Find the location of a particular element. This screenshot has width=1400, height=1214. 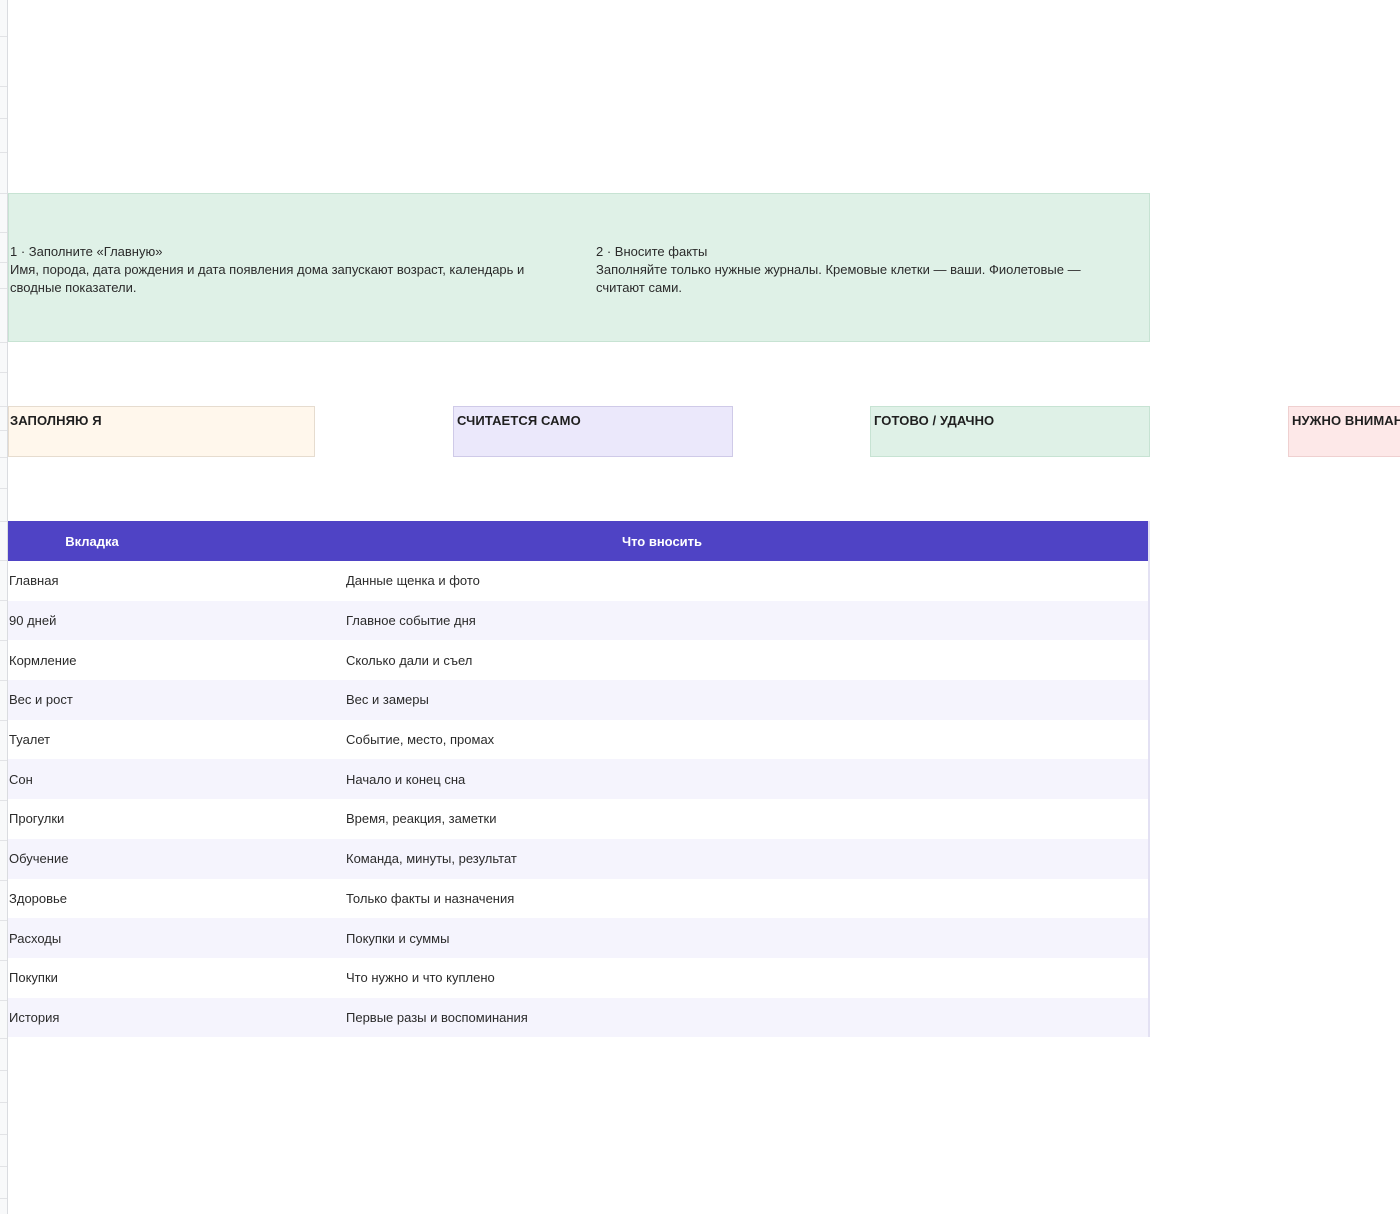

table-row: История Первые разы и воспоминания is located at coordinates (578, 1017).